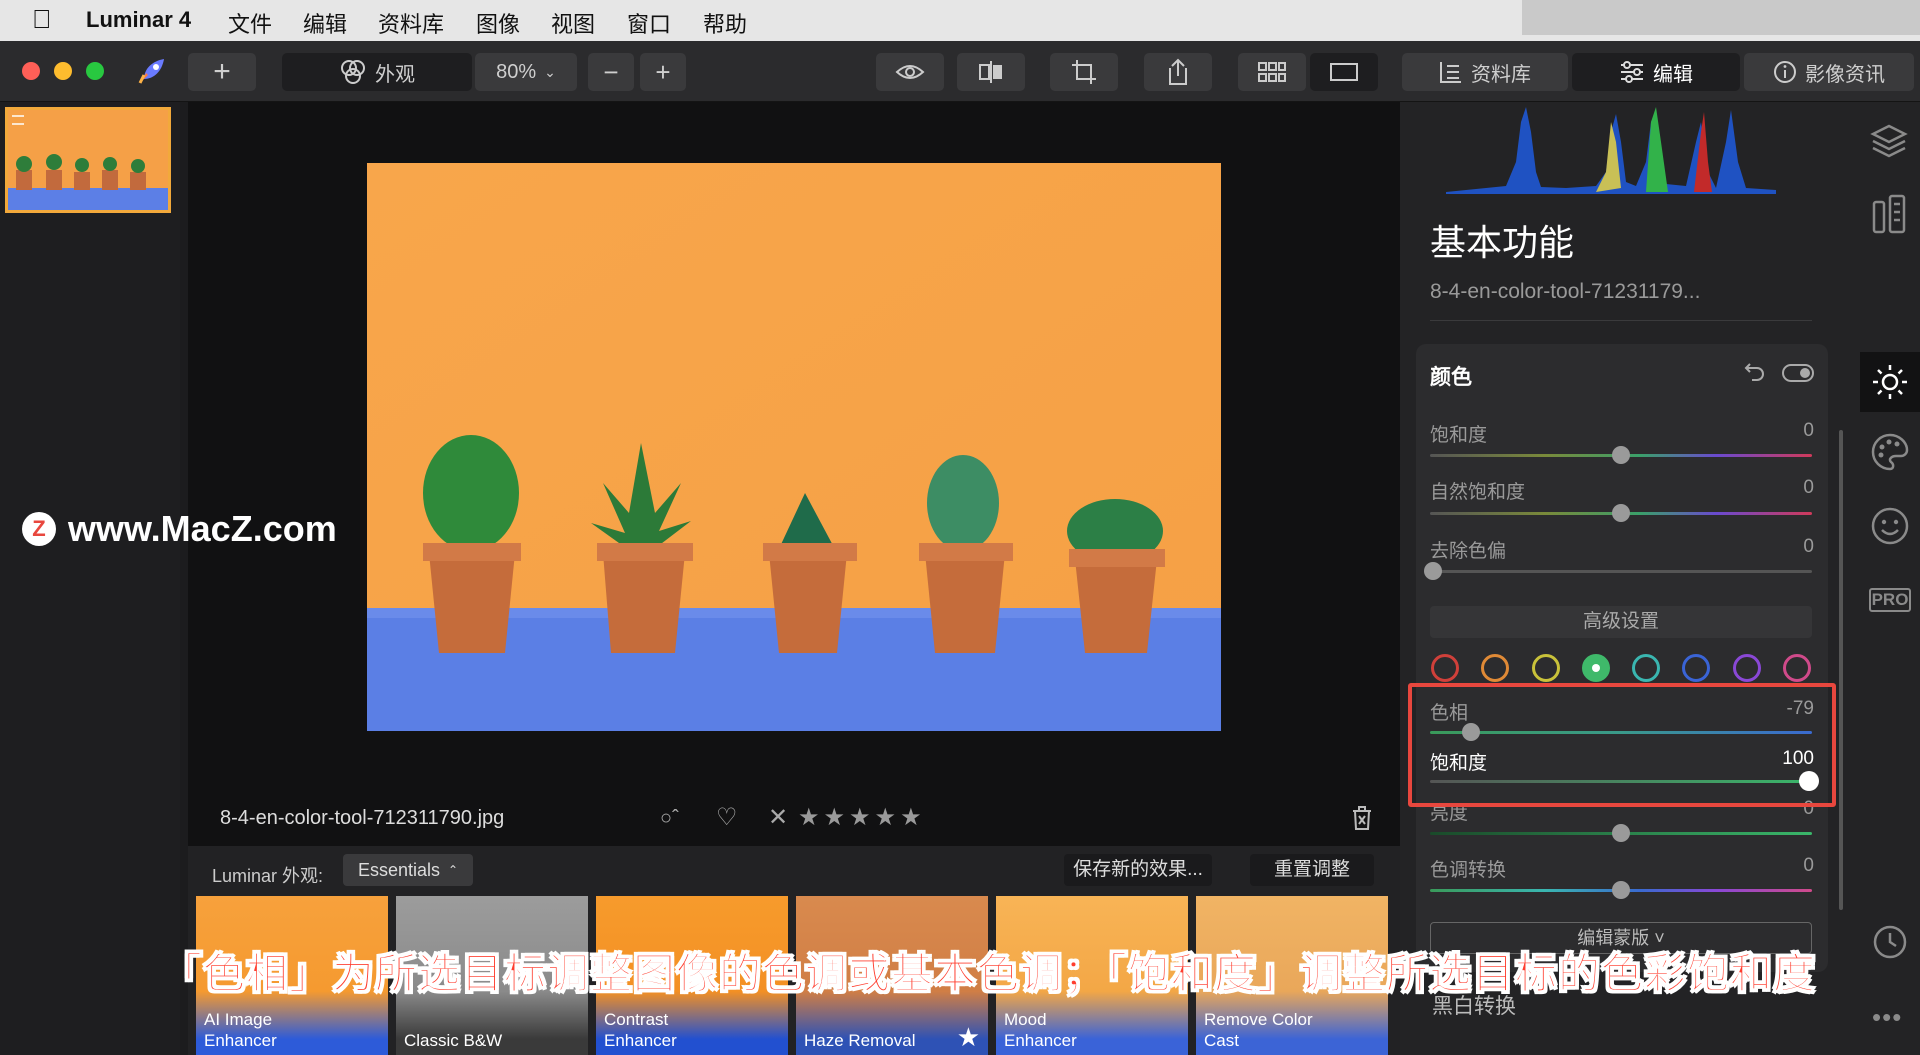 The image size is (1920, 1055). I want to click on color-section-title: 颜色, so click(1451, 377).